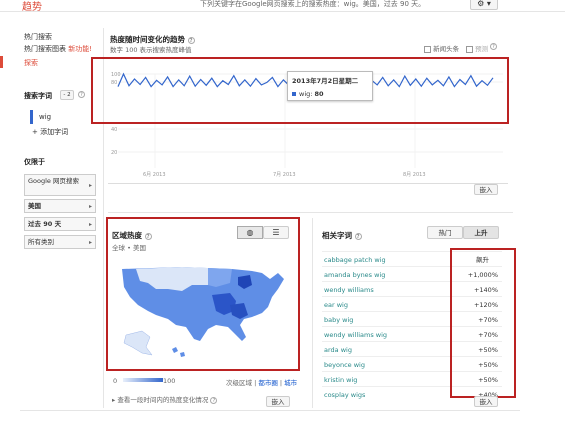 This screenshot has height=428, width=565. What do you see at coordinates (342, 235) in the screenshot?
I see `related-title: 相关字词 ?` at bounding box center [342, 235].